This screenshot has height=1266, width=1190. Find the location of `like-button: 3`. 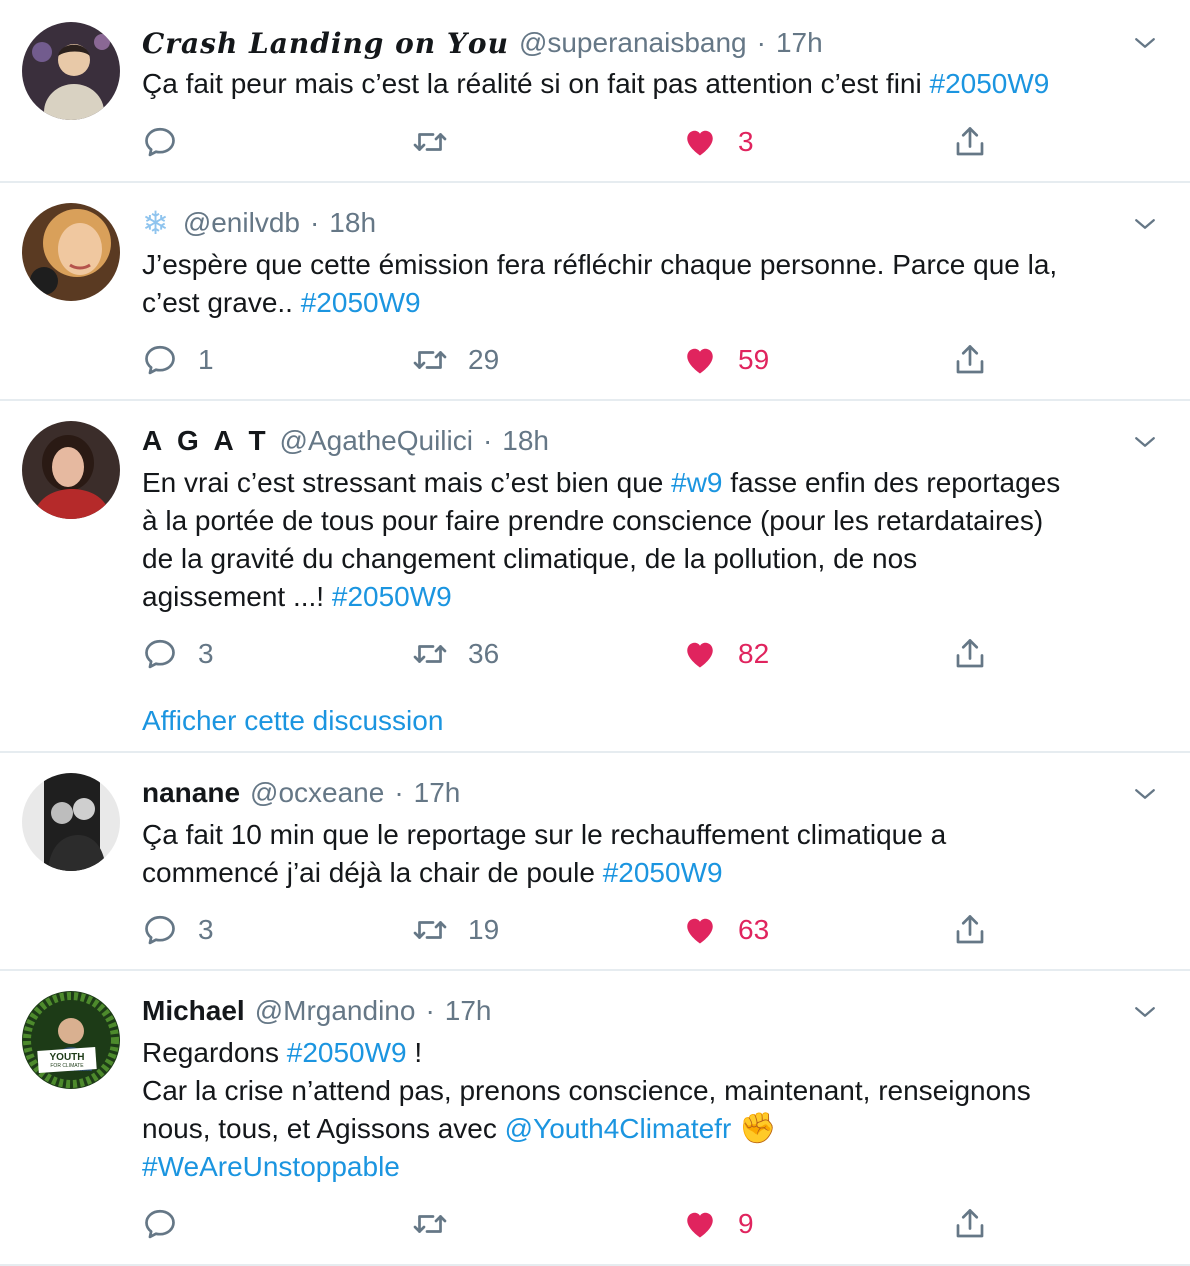

like-button: 3 is located at coordinates (718, 142).